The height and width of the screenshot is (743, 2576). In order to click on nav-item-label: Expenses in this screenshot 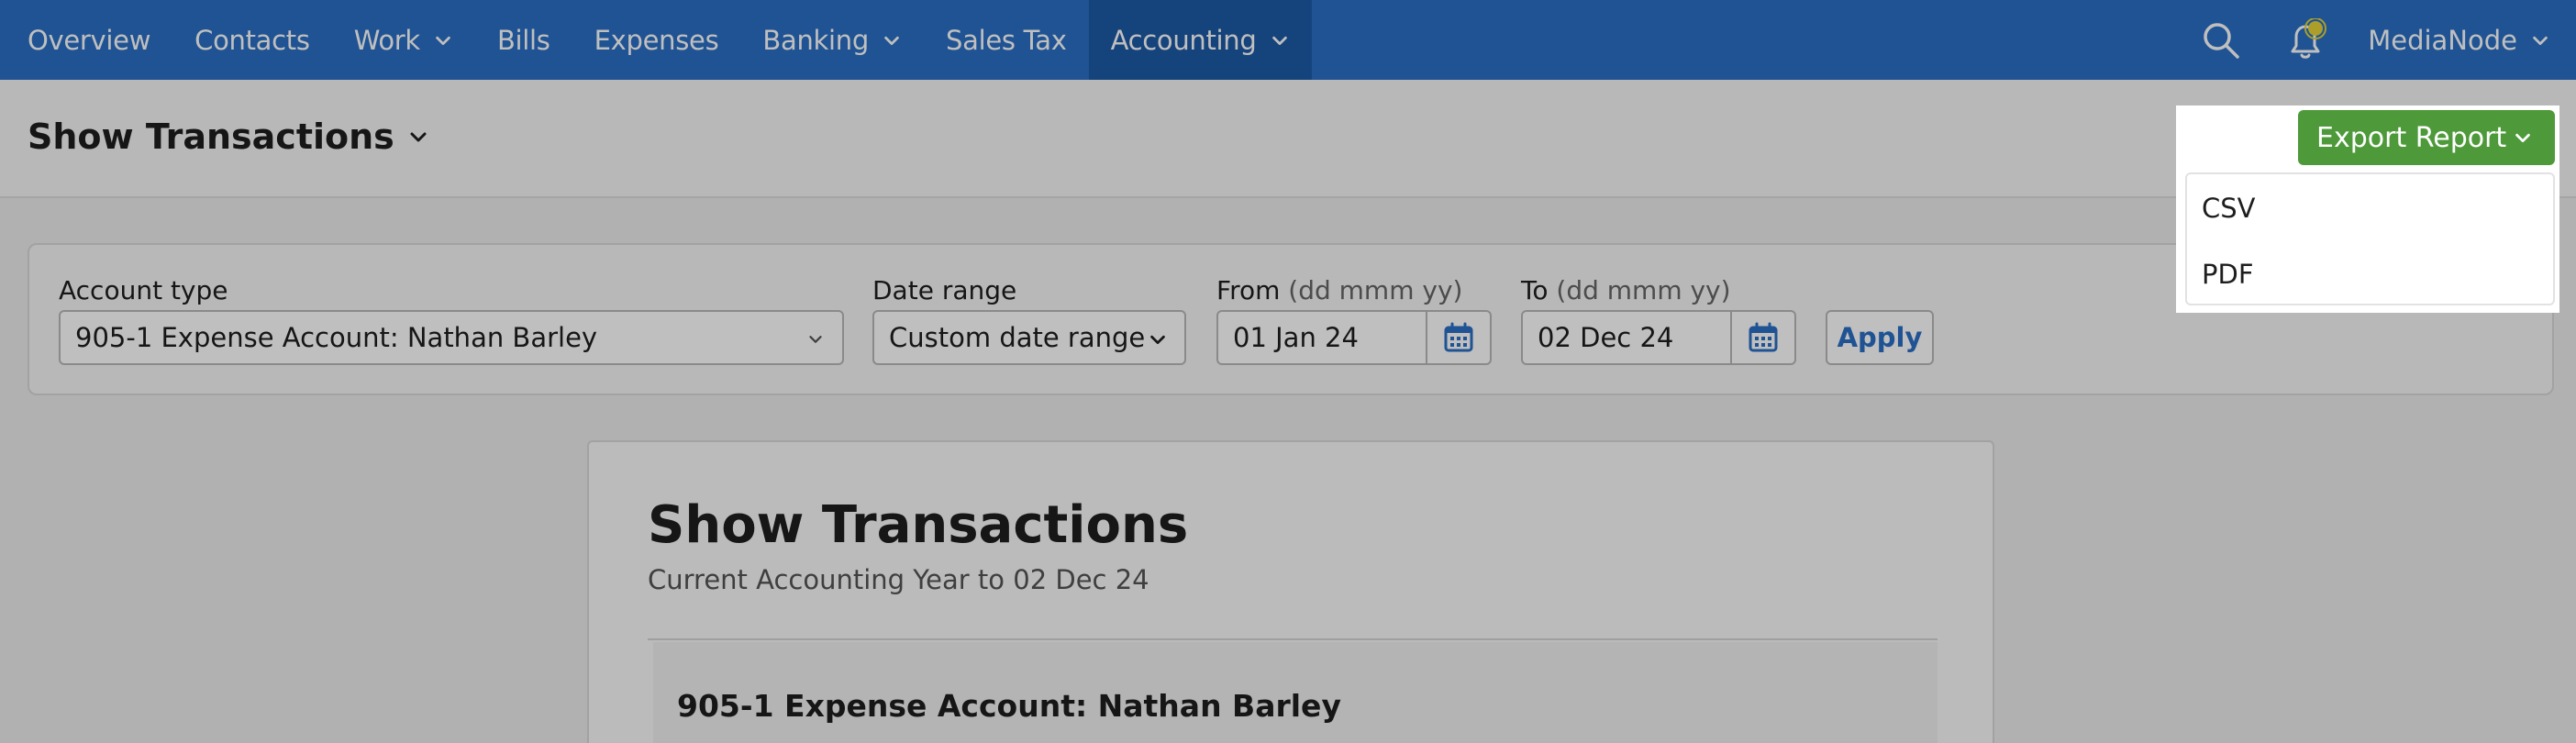, I will do `click(656, 40)`.